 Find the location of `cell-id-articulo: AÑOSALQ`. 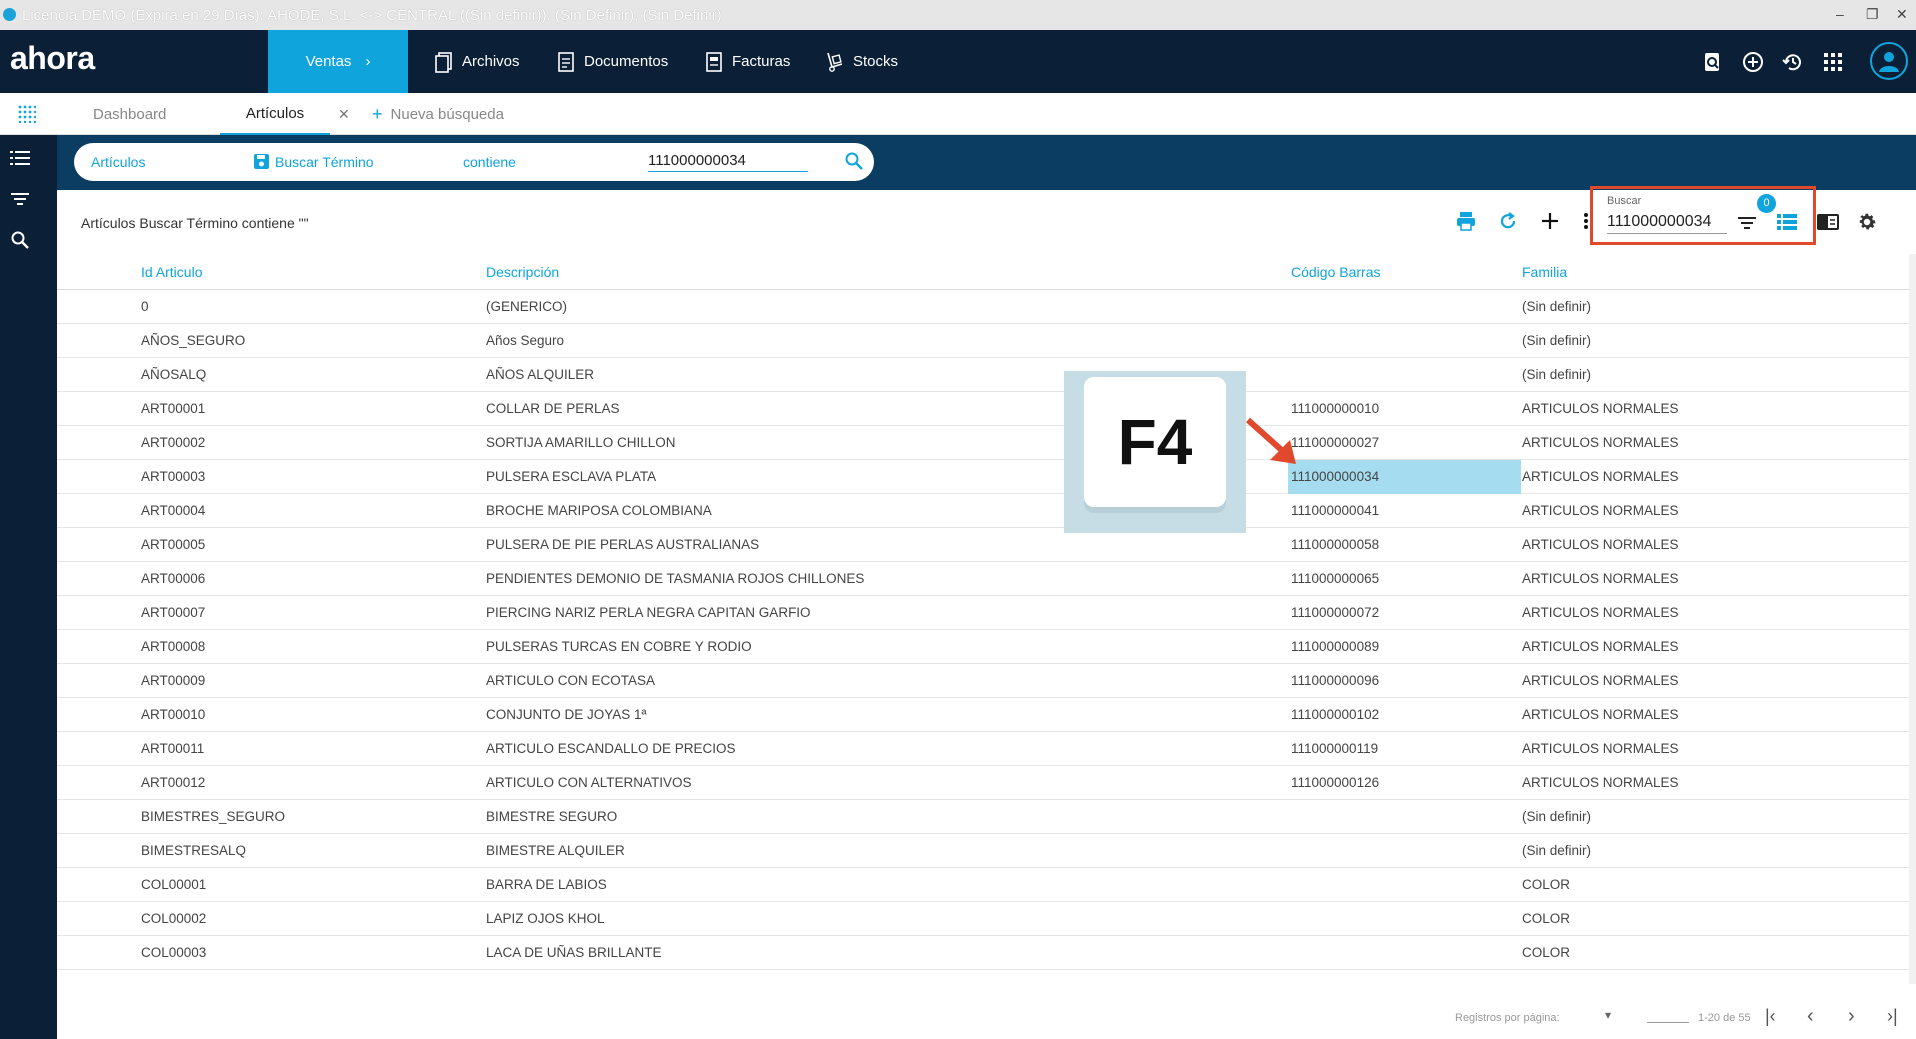

cell-id-articulo: AÑOSALQ is located at coordinates (174, 374).